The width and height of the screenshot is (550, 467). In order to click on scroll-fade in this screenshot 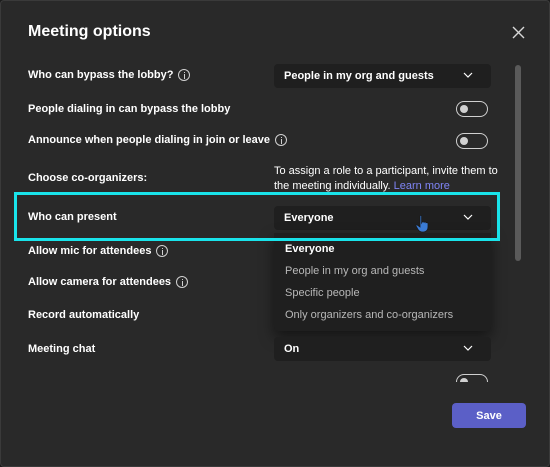, I will do `click(275, 388)`.